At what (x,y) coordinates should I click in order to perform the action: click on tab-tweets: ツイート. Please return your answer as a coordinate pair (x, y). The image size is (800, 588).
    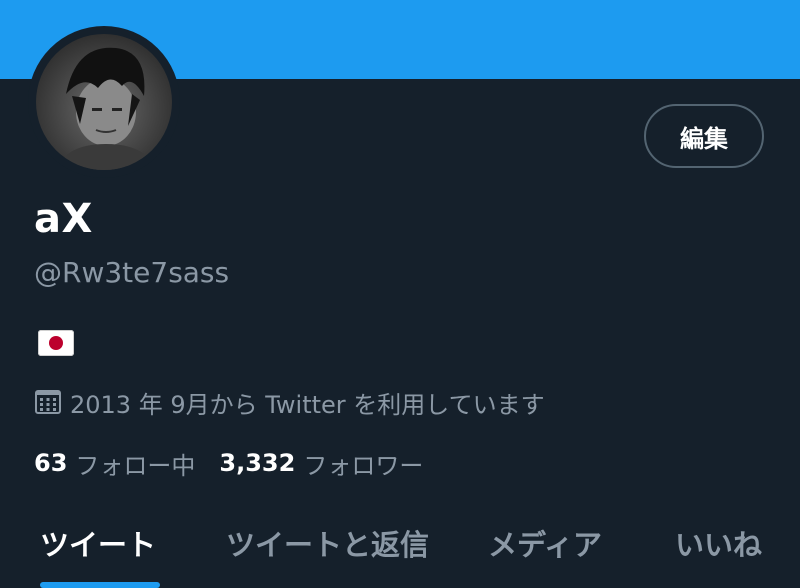
    Looking at the image, I should click on (98, 543).